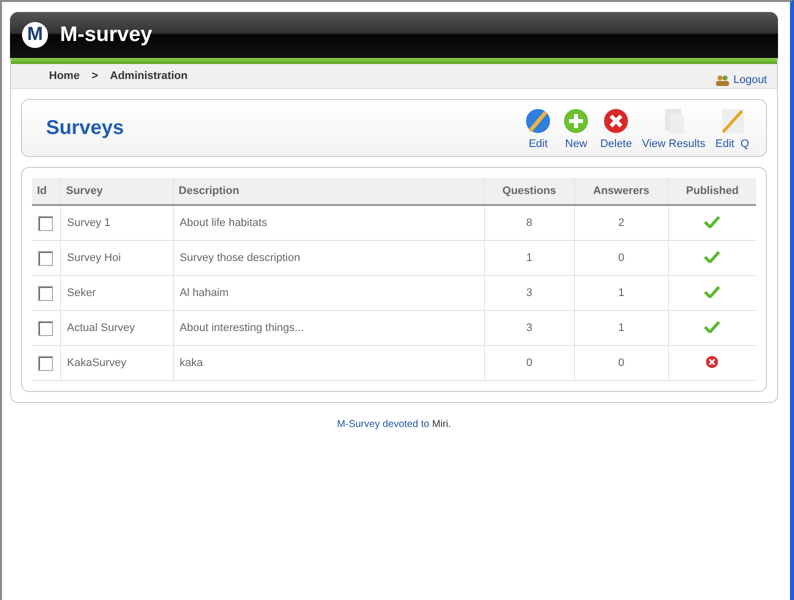  What do you see at coordinates (117, 363) in the screenshot?
I see `table-cell: KakaSurvey` at bounding box center [117, 363].